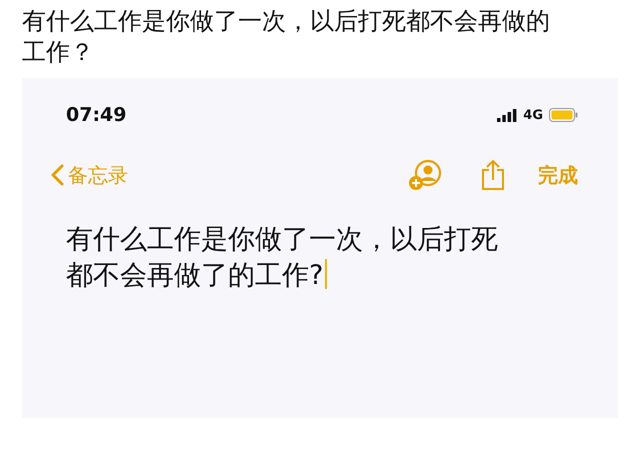 This screenshot has width=640, height=450. Describe the element at coordinates (426, 175) in the screenshot. I see `add-person-icon` at that location.